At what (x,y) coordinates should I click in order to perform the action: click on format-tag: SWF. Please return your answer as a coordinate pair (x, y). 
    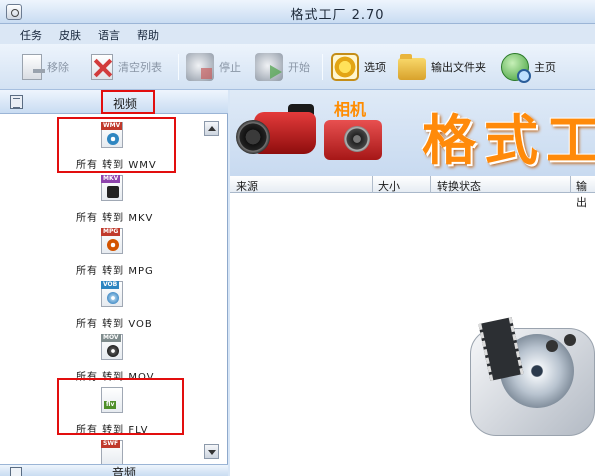
    Looking at the image, I should click on (111, 444).